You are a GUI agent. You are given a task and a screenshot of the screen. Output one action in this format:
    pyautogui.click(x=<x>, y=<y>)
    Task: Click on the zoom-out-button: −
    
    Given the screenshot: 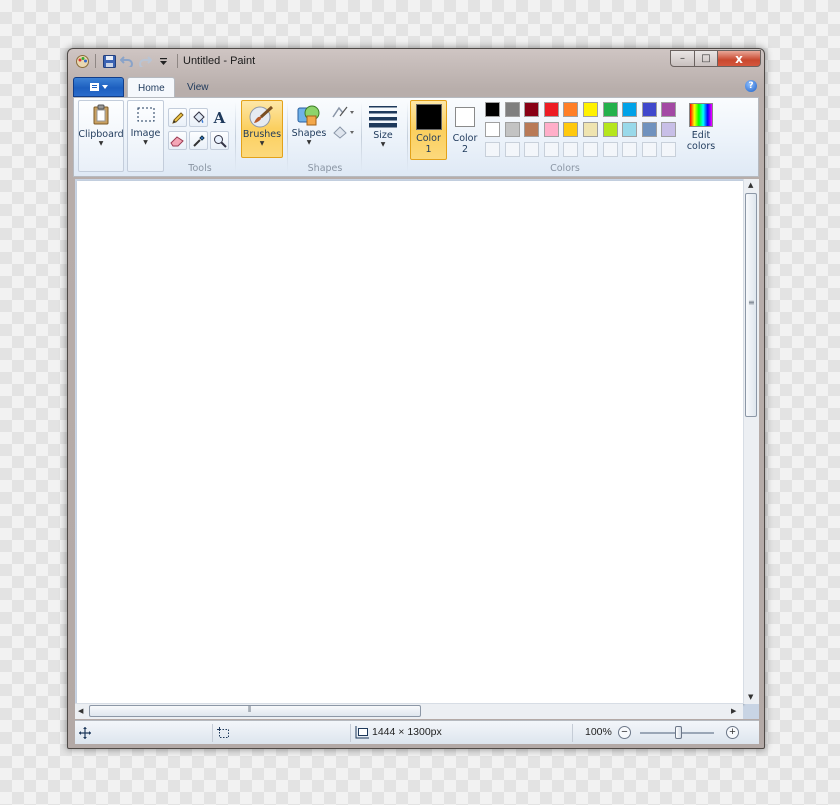 What is the action you would take?
    pyautogui.click(x=624, y=732)
    